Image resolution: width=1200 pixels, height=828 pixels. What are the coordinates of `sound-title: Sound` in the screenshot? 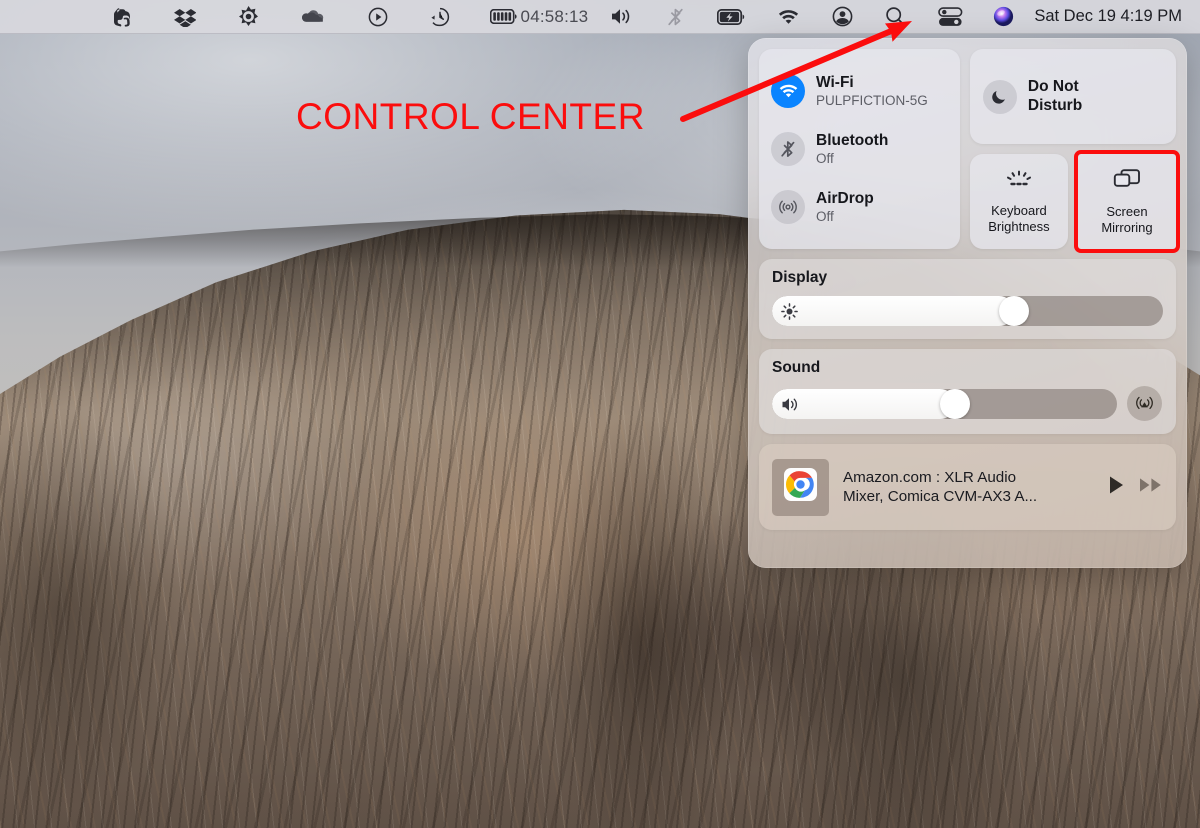 It's located at (796, 367).